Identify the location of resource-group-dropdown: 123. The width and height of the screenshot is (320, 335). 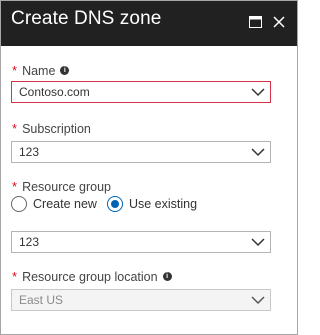
(141, 242).